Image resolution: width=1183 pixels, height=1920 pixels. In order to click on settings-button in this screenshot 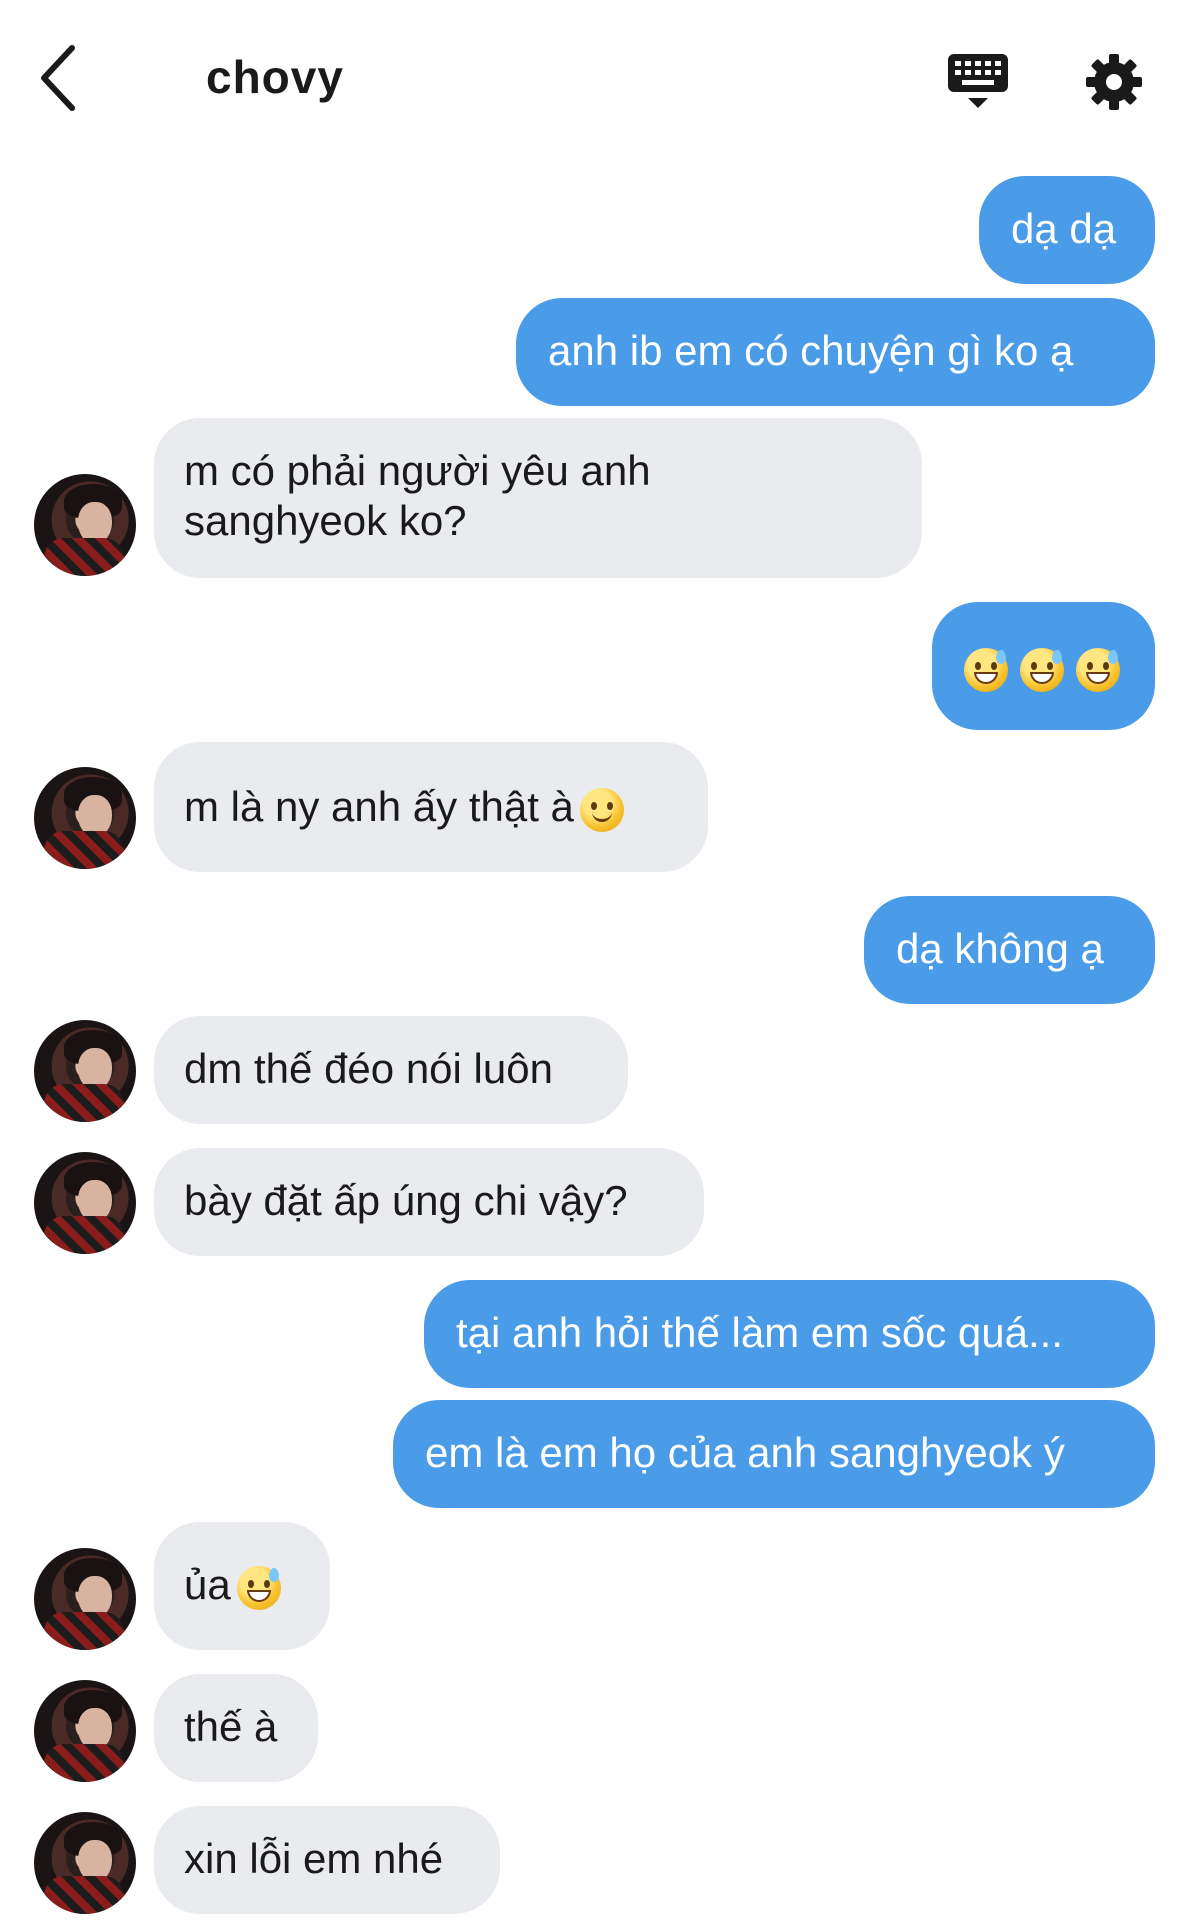, I will do `click(1114, 82)`.